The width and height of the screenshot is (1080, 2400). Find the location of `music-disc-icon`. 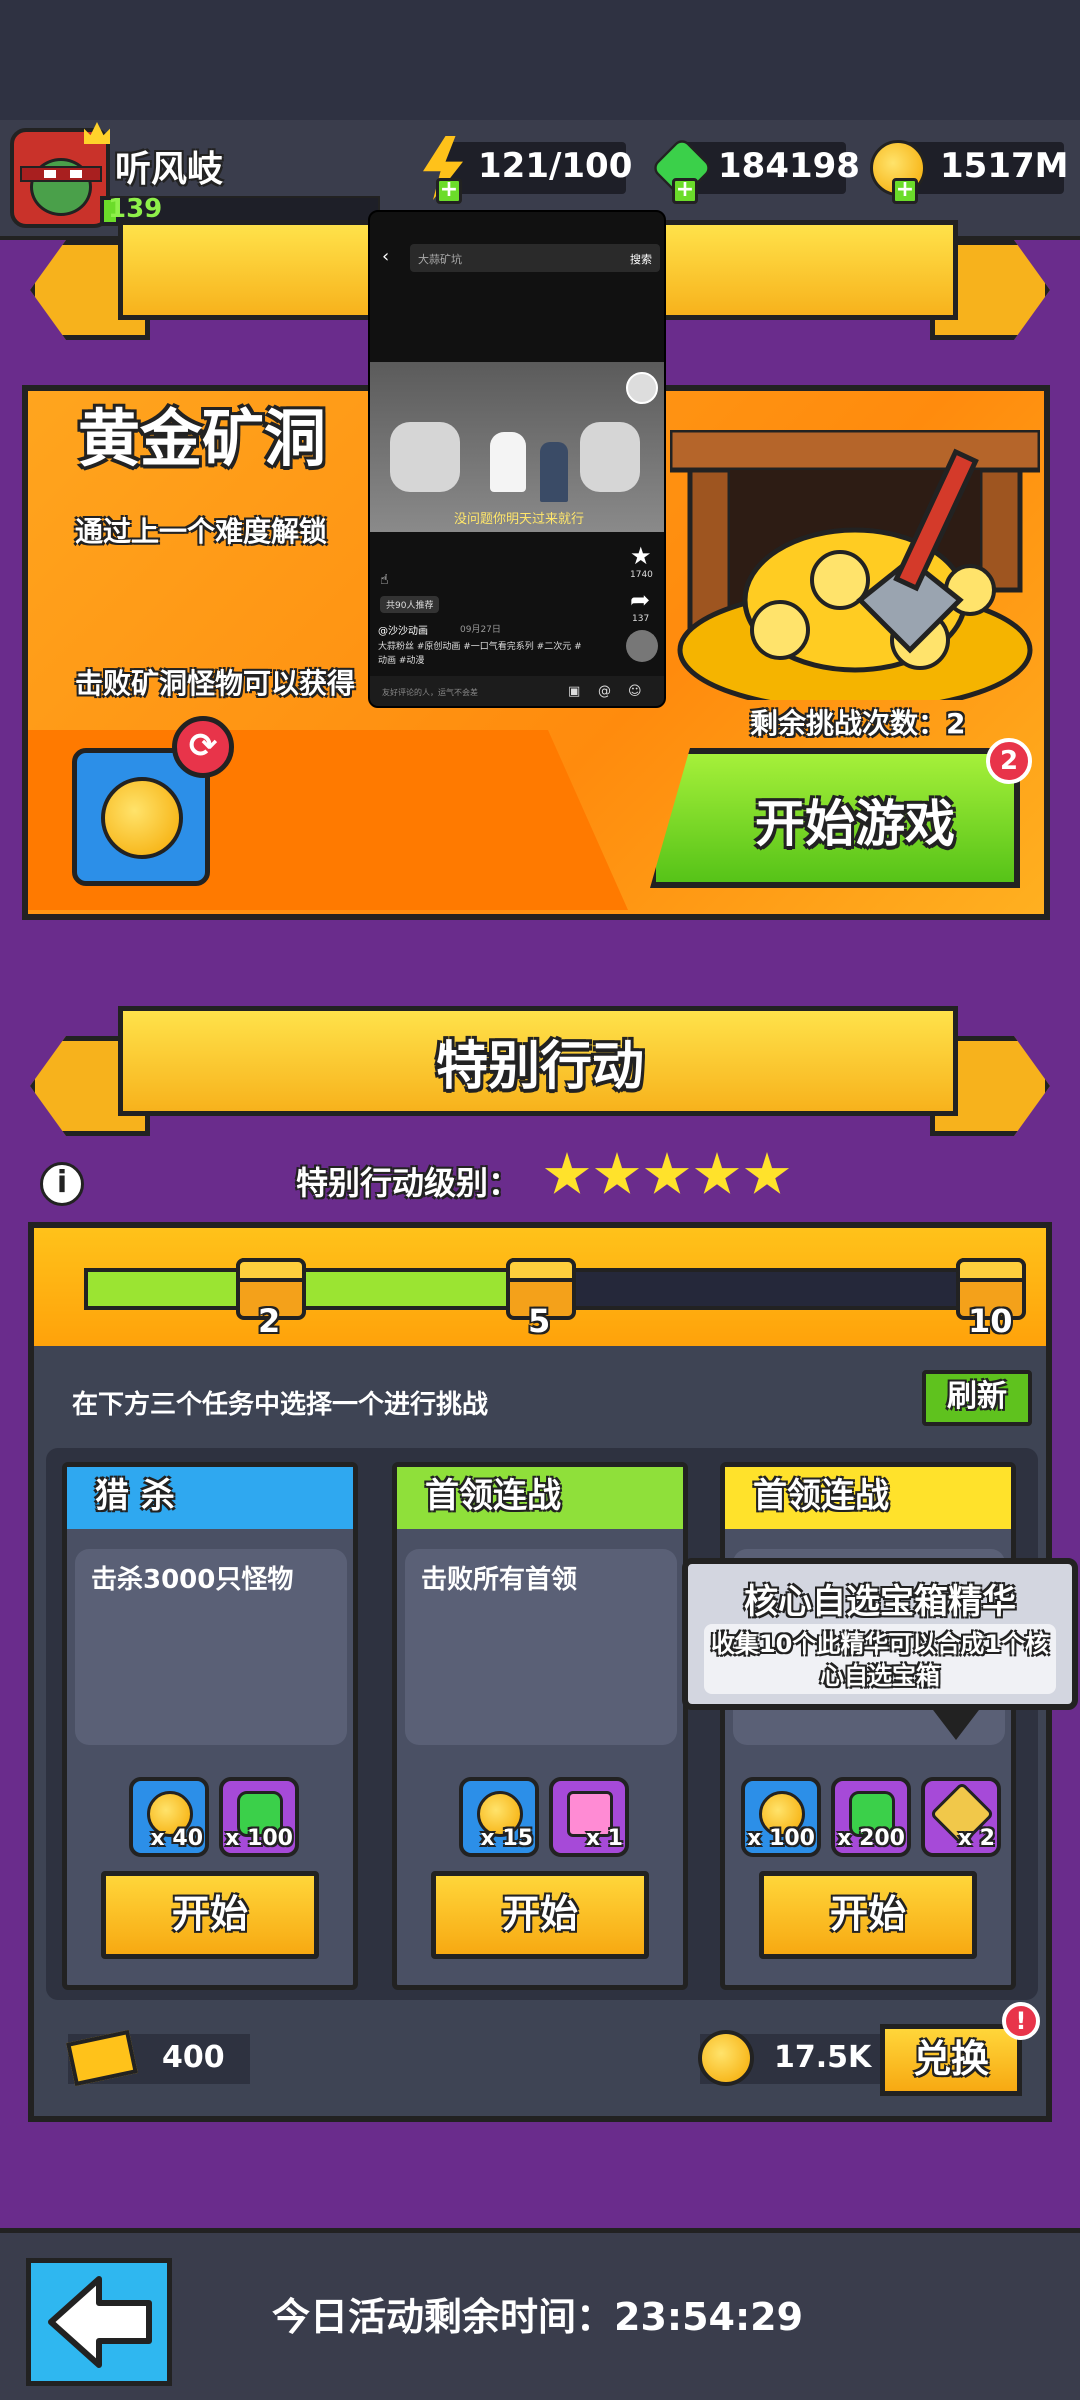

music-disc-icon is located at coordinates (642, 646).